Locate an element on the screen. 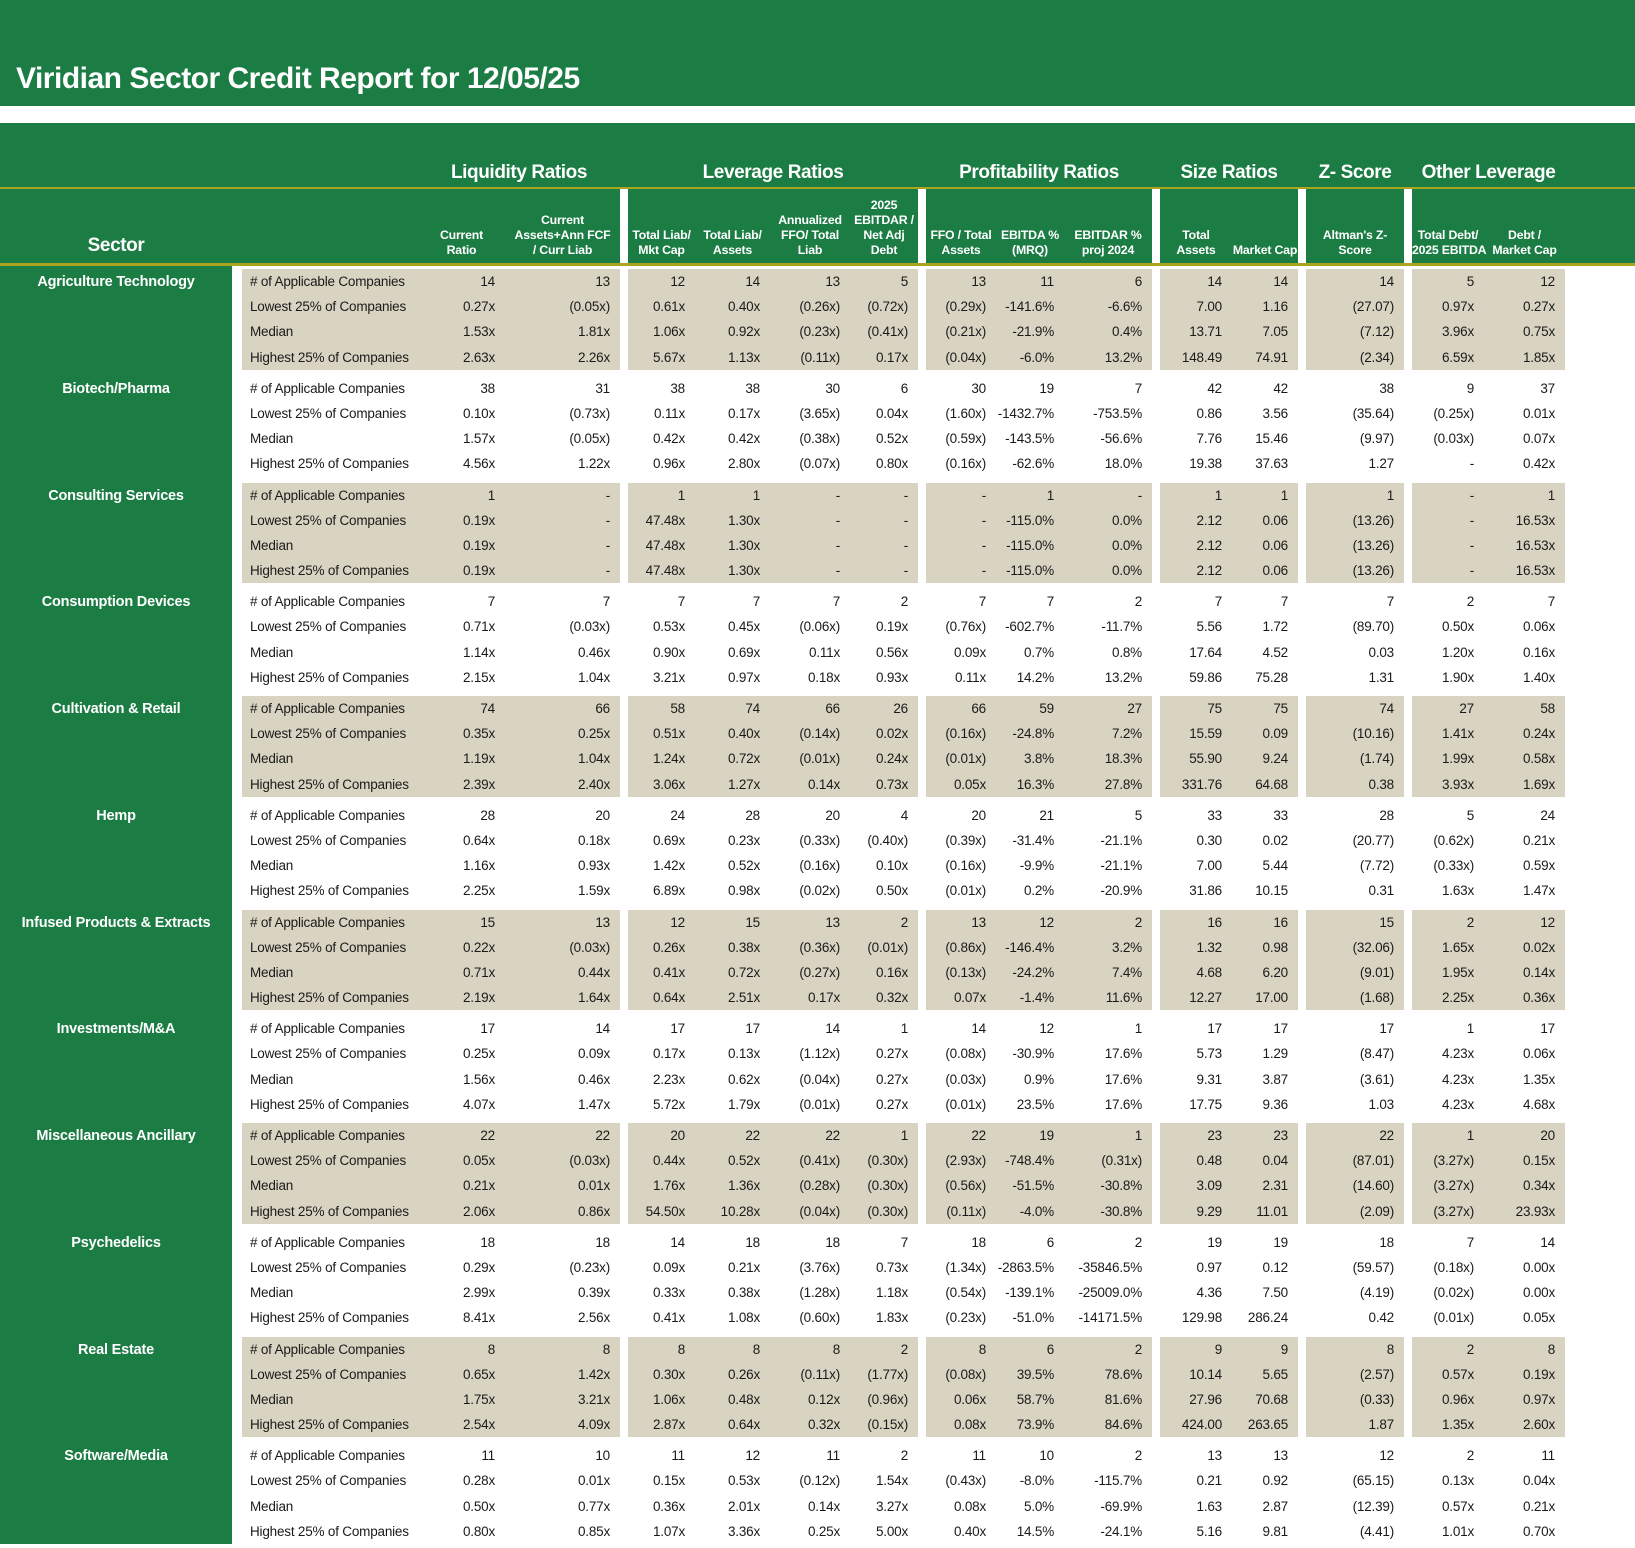  data-cell: 4.56x is located at coordinates (478, 464).